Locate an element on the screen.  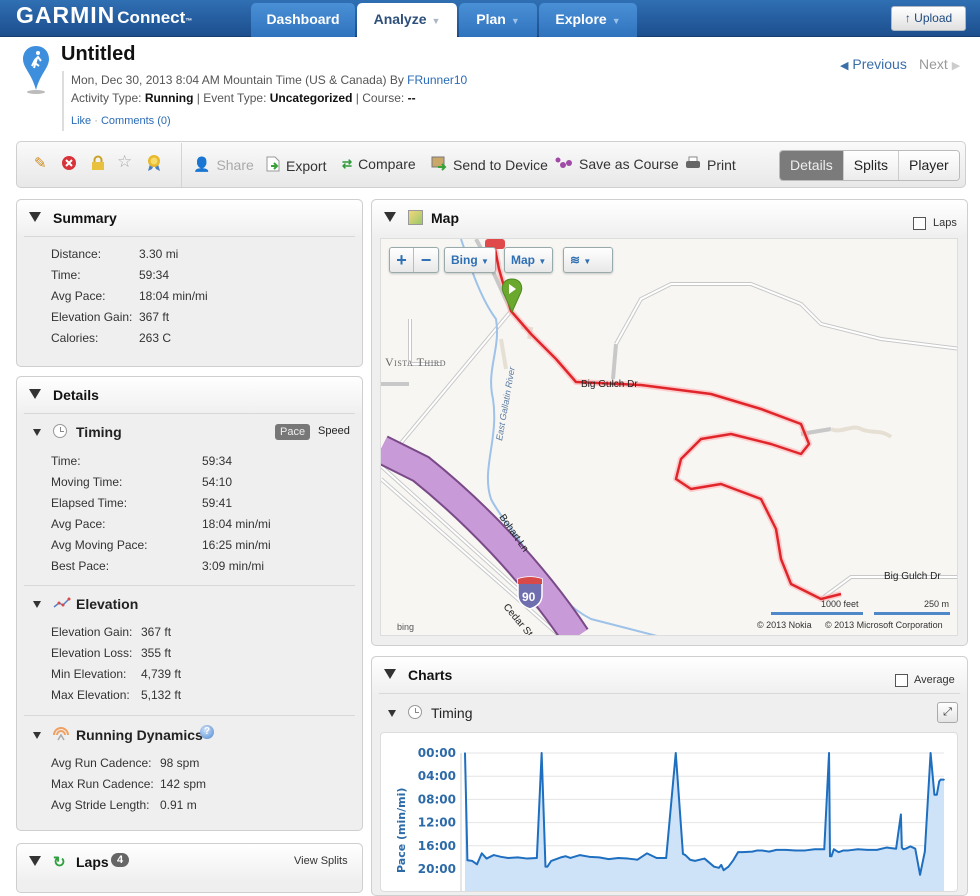
view-splits-button: Splits is located at coordinates (870, 165).